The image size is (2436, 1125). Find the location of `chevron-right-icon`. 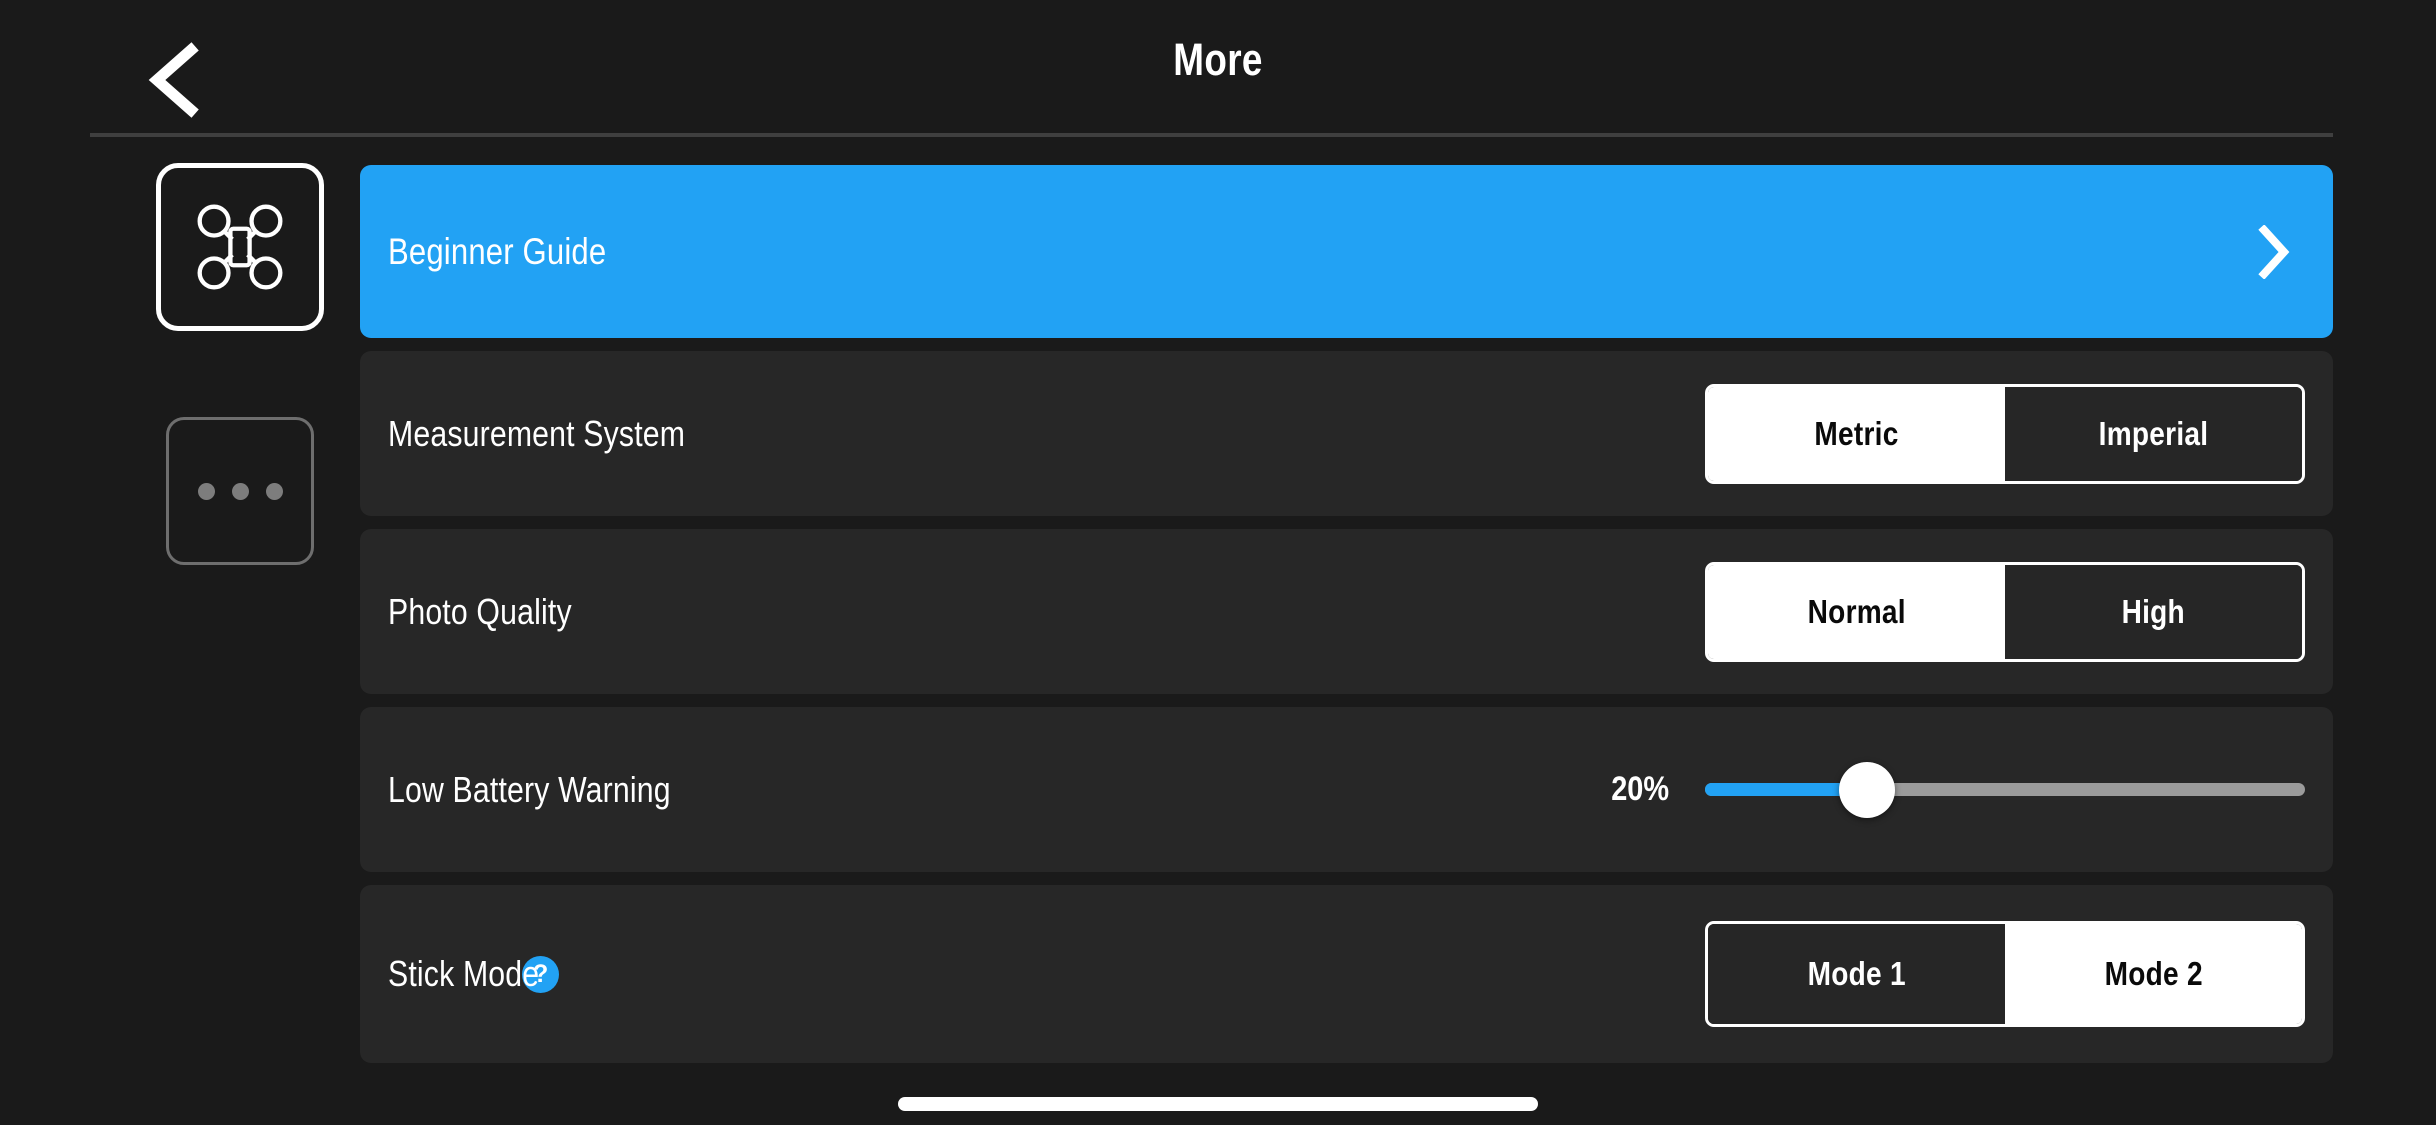

chevron-right-icon is located at coordinates (2274, 251).